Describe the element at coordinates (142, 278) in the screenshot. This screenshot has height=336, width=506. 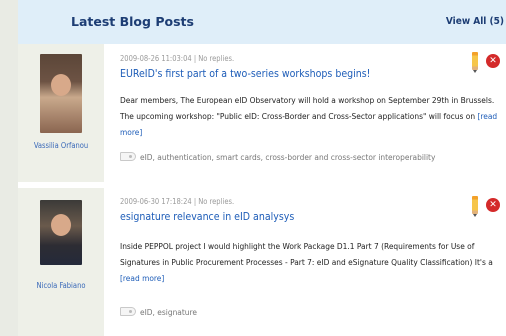
I see `read-more-link: [read more]` at that location.